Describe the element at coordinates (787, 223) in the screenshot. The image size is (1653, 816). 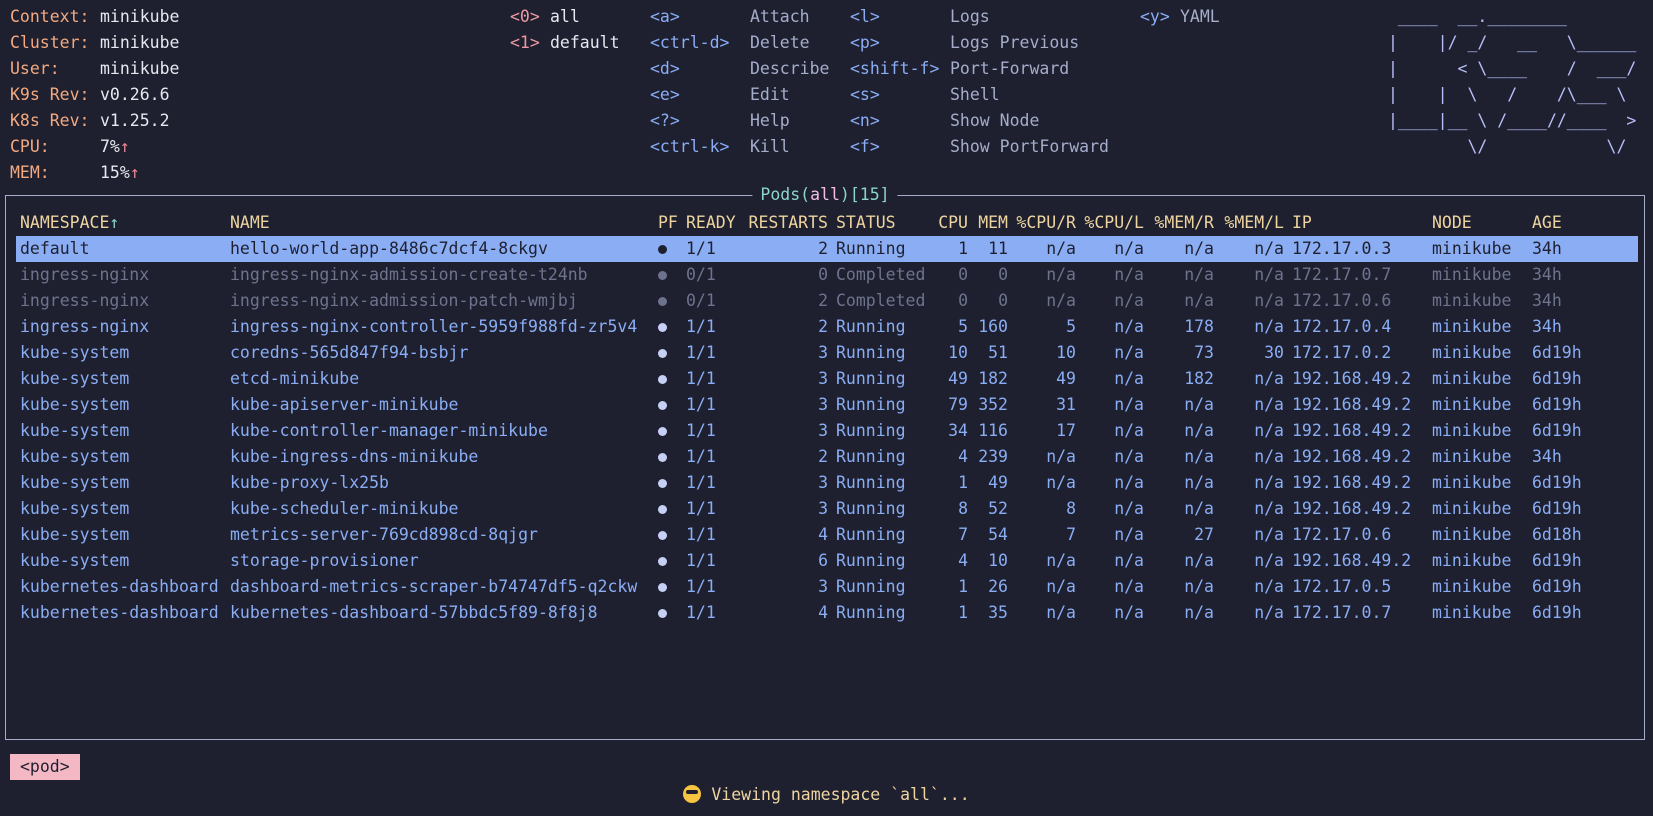
I see `column-header-restarts: RESTARTS` at that location.